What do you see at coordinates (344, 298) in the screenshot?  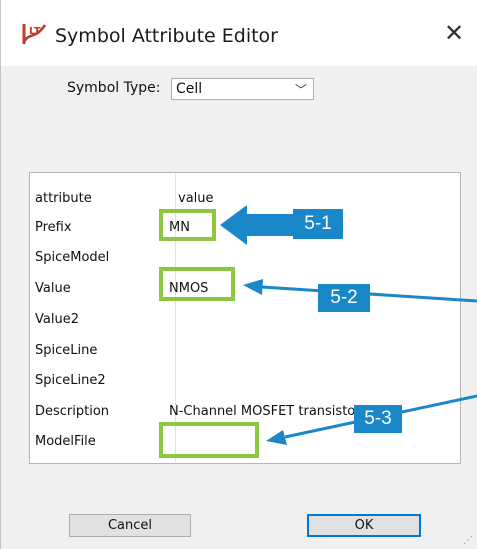 I see `step-badge-5-2: 5-2` at bounding box center [344, 298].